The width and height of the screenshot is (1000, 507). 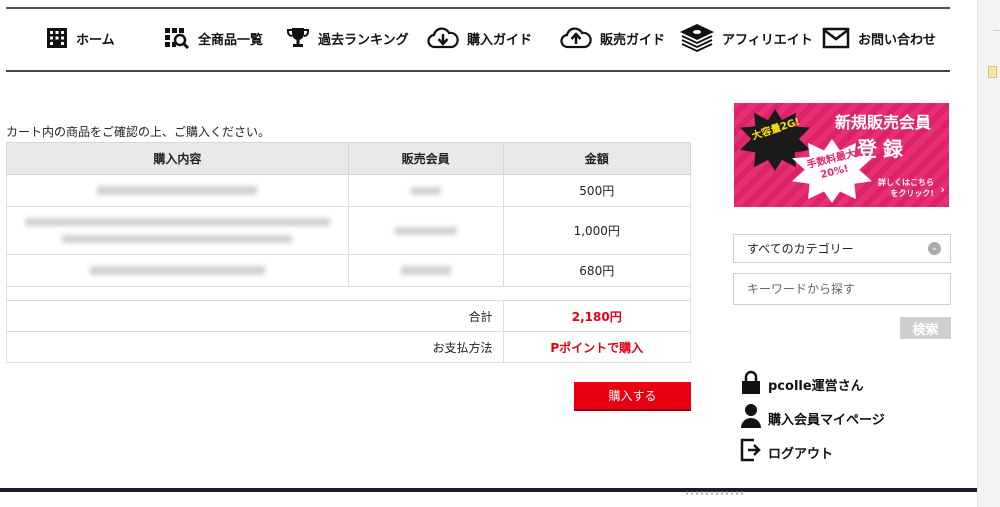 What do you see at coordinates (576, 38) in the screenshot?
I see `cloud-upload-icon` at bounding box center [576, 38].